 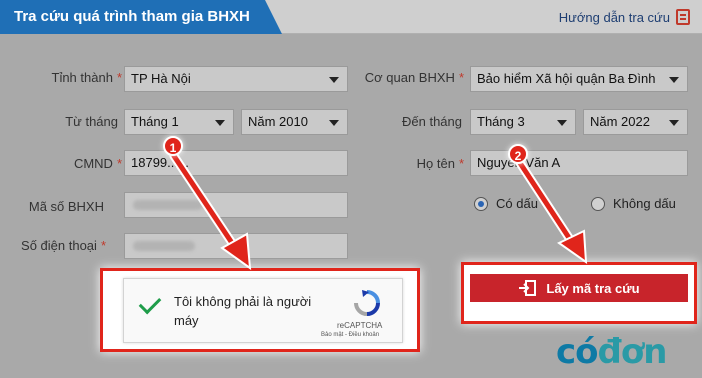 What do you see at coordinates (518, 154) in the screenshot?
I see `step-marker-2: 2` at bounding box center [518, 154].